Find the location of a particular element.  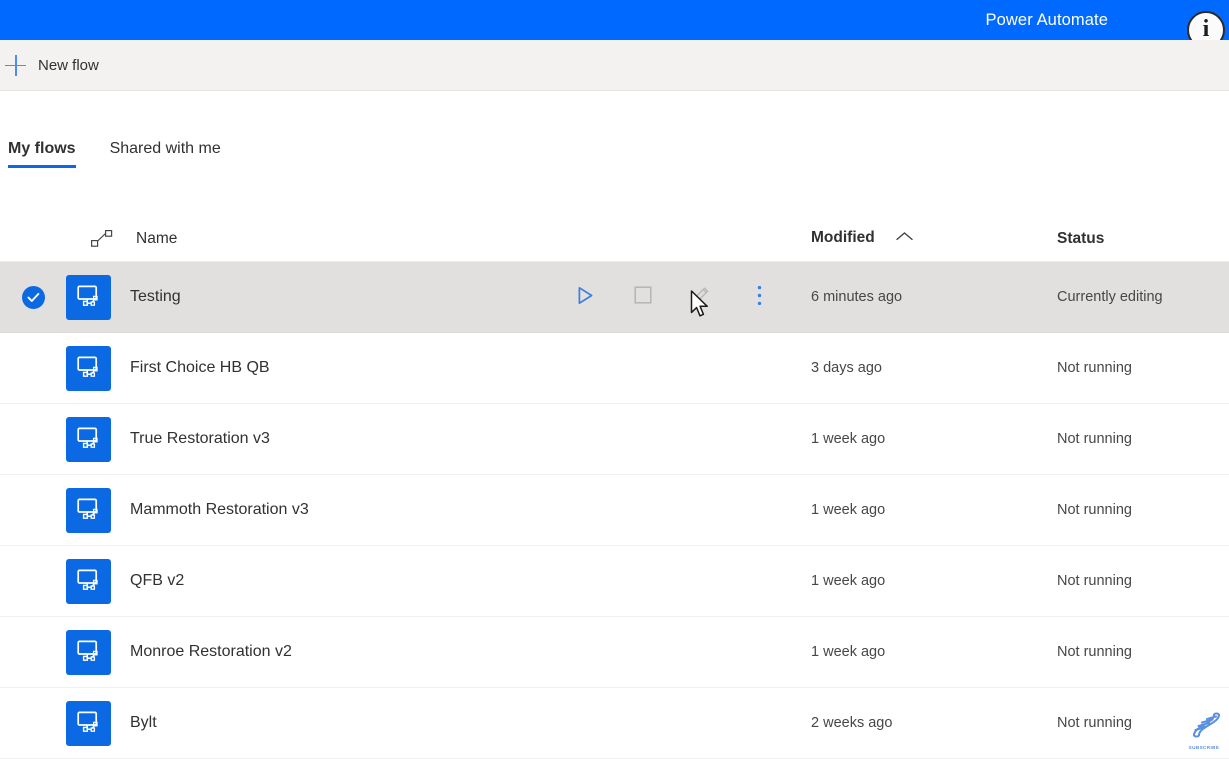

row-actions is located at coordinates (672, 297).